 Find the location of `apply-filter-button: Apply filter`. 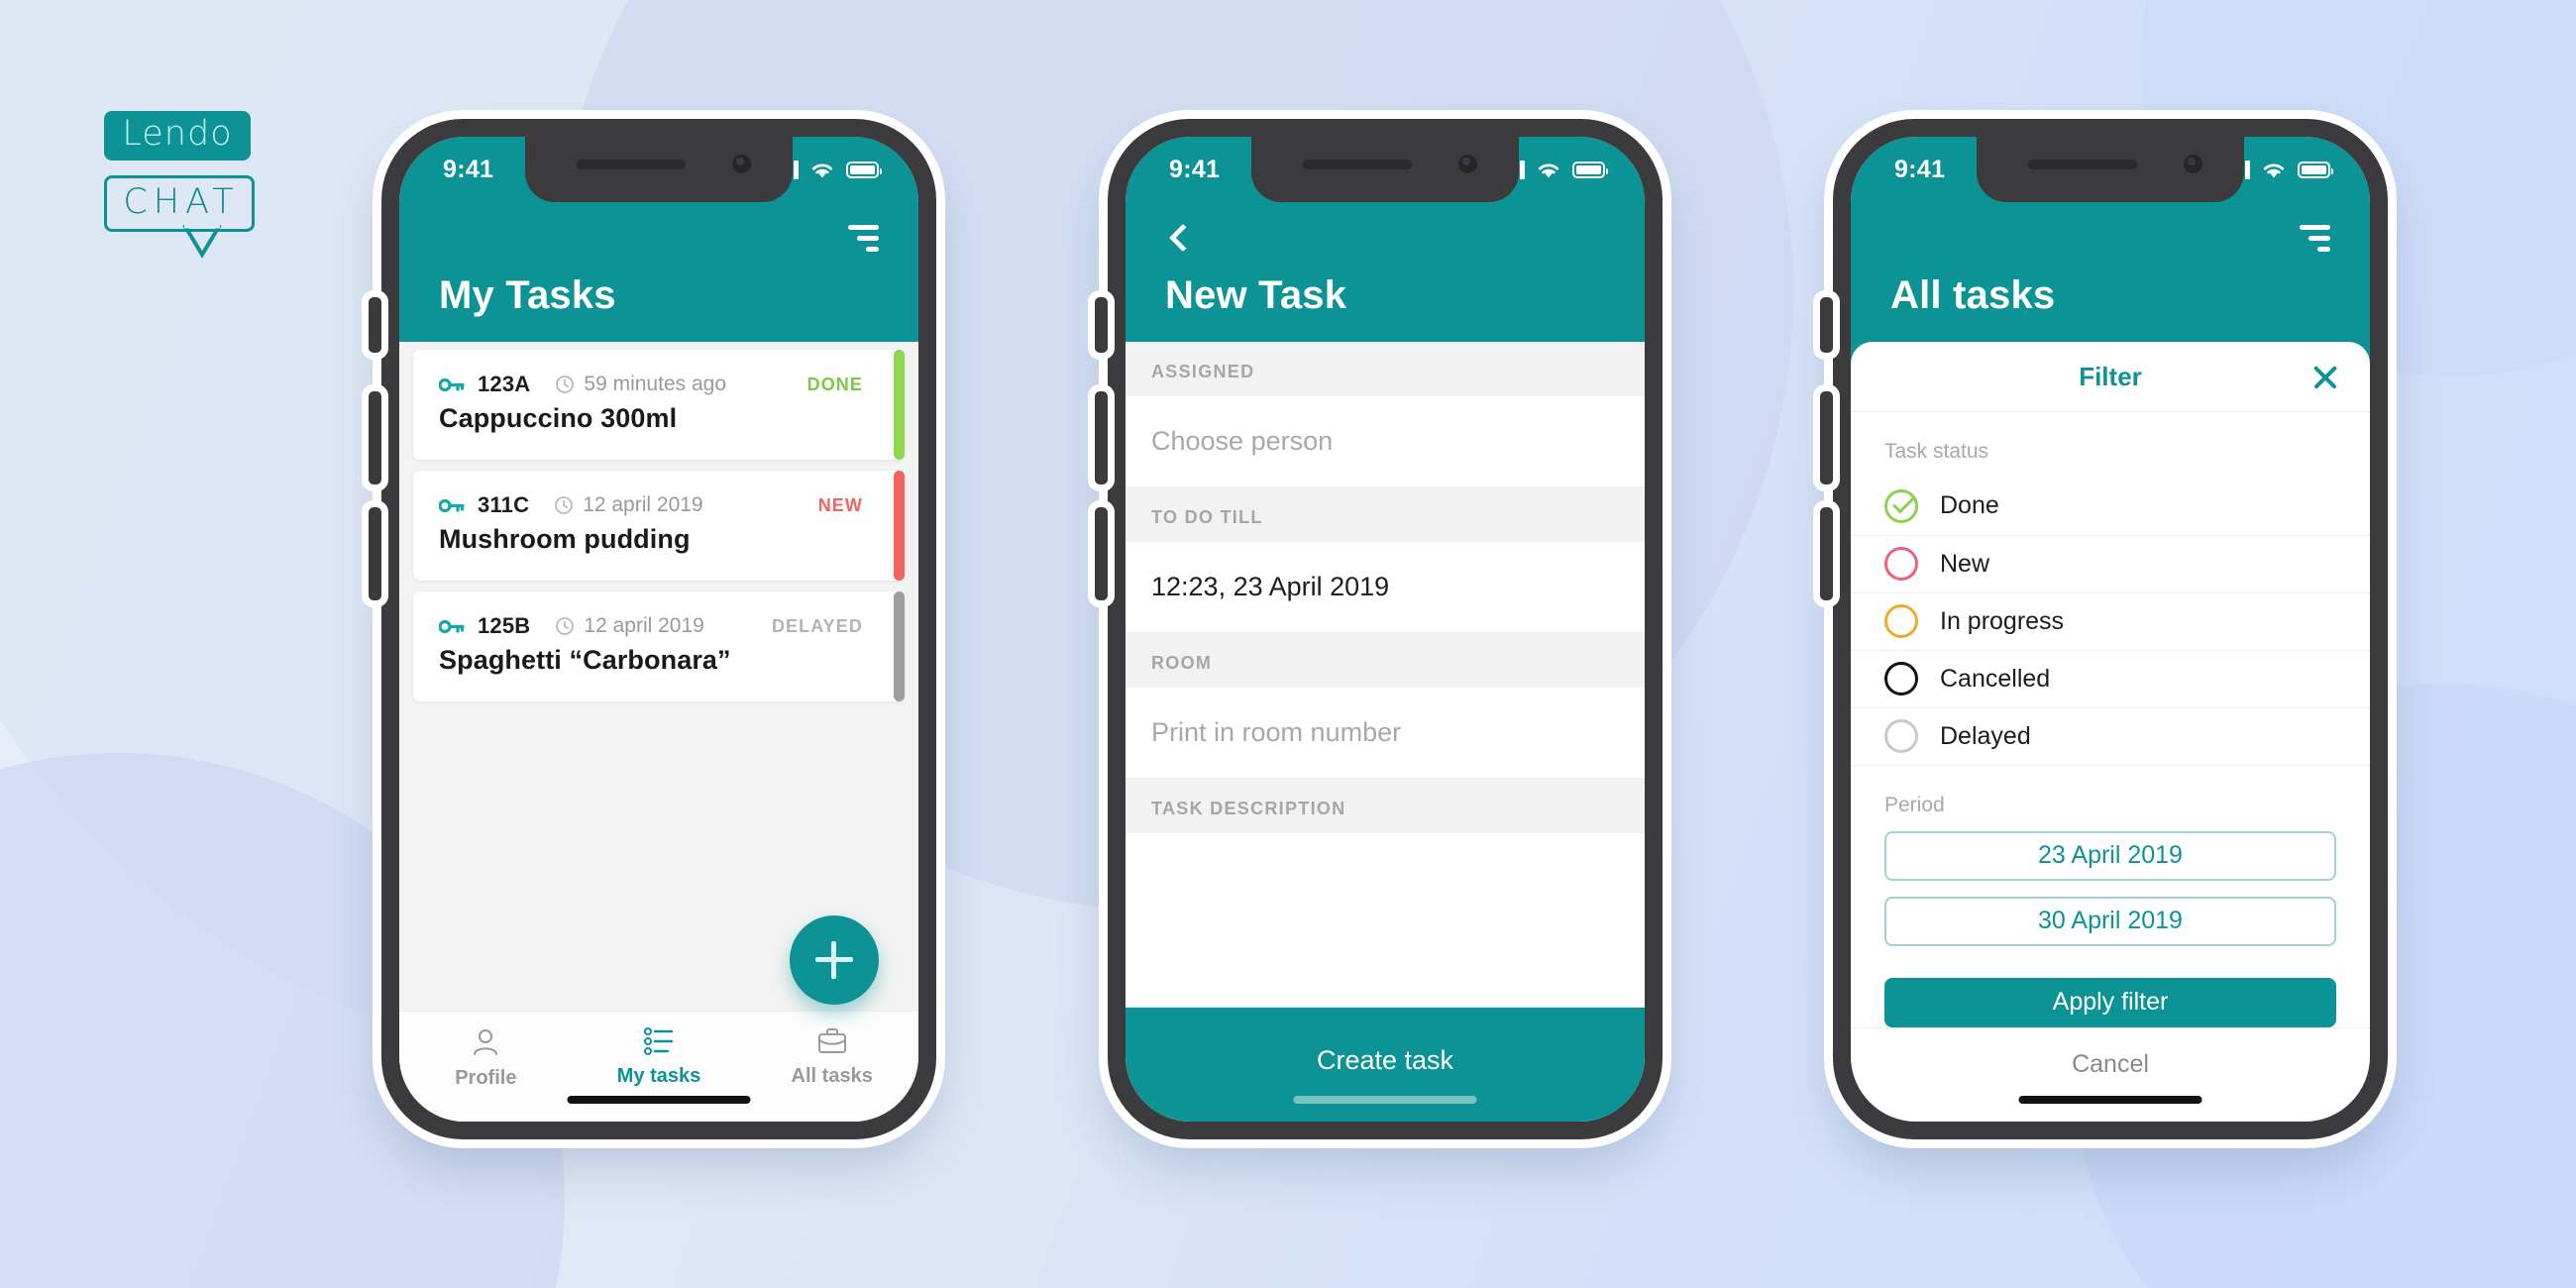

apply-filter-button: Apply filter is located at coordinates (2110, 1002).